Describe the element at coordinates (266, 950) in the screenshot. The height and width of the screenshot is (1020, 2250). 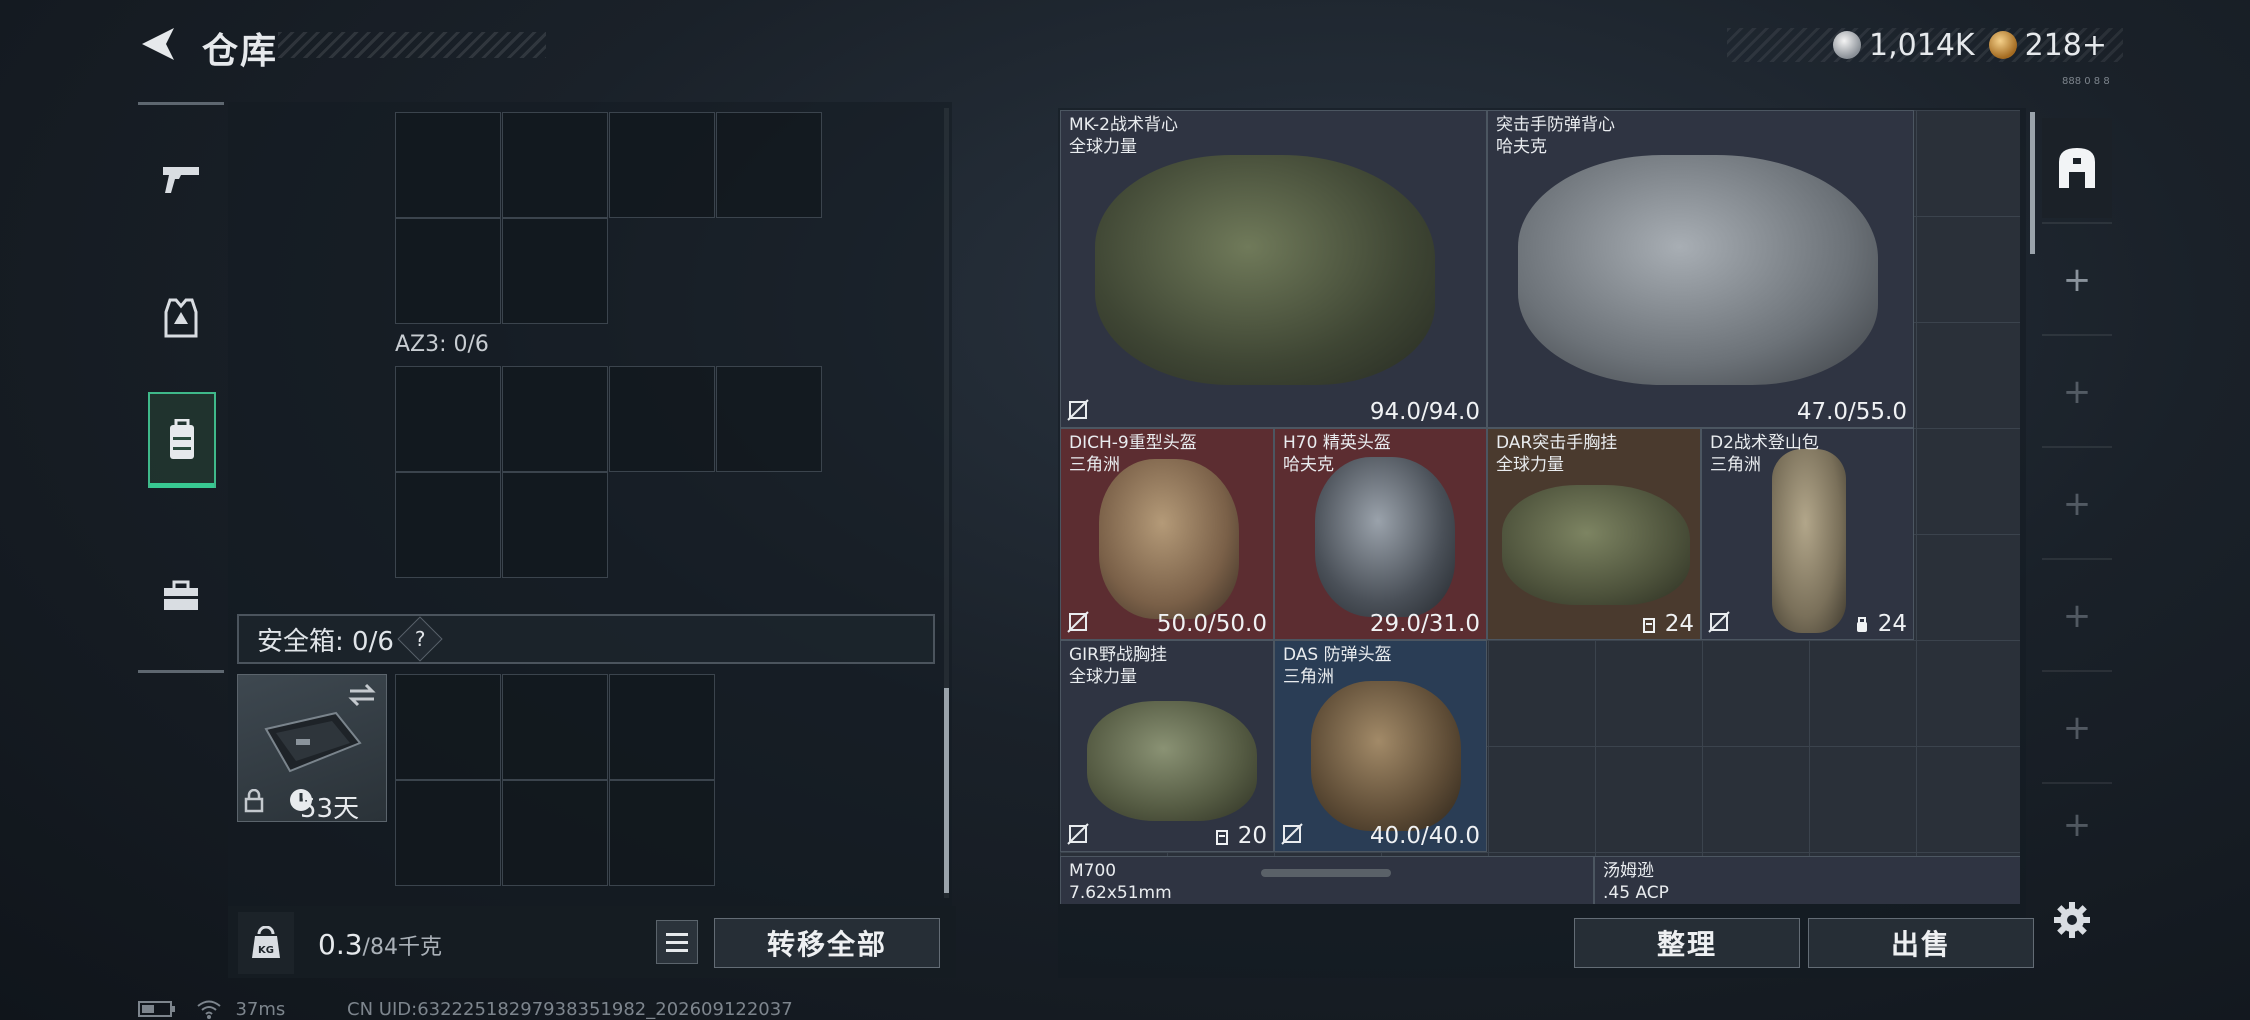
I see `svg-text: KG` at that location.